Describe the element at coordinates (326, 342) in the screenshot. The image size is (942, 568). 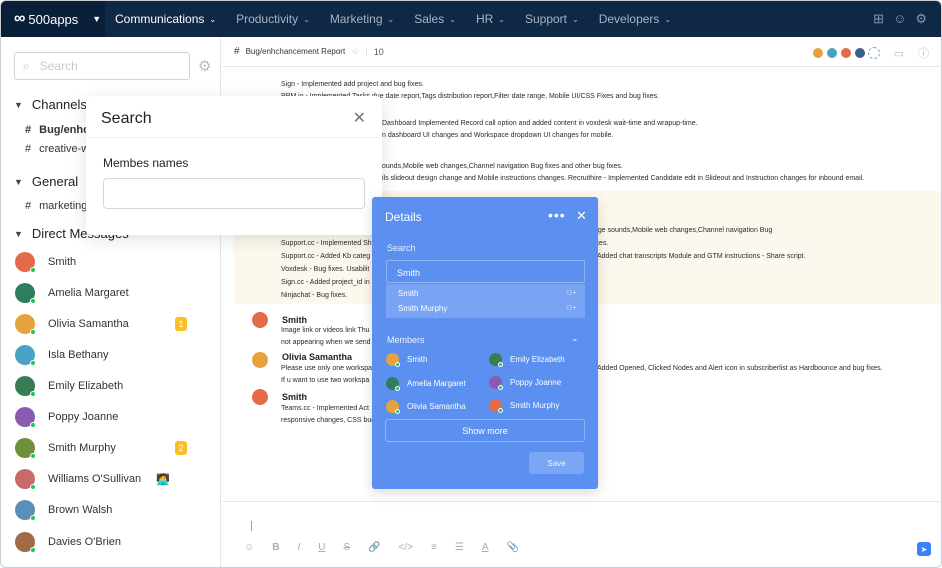
I see `message-text: not appearing when we send` at that location.